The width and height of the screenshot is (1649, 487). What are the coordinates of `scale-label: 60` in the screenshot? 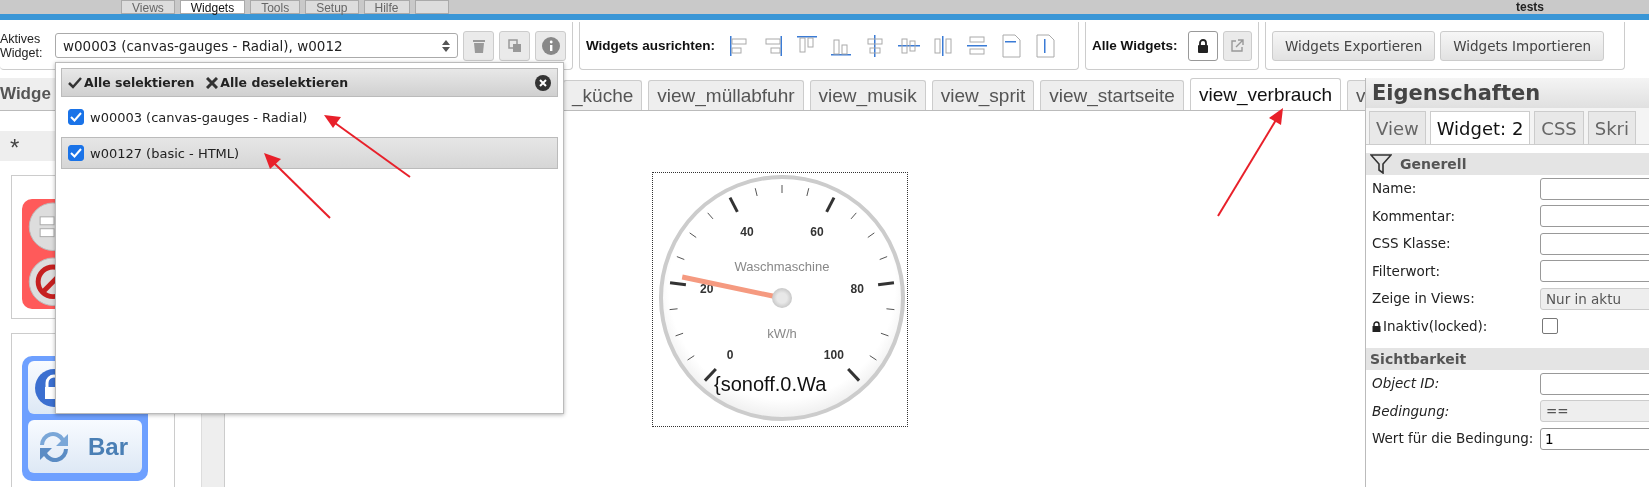 It's located at (817, 231).